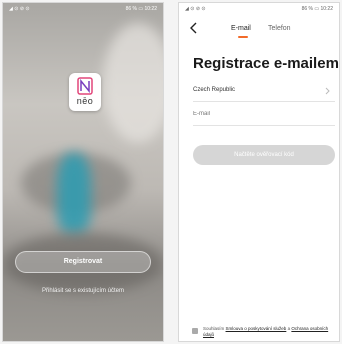 This screenshot has width=342, height=344. Describe the element at coordinates (85, 86) in the screenshot. I see `logo-n-icon` at that location.